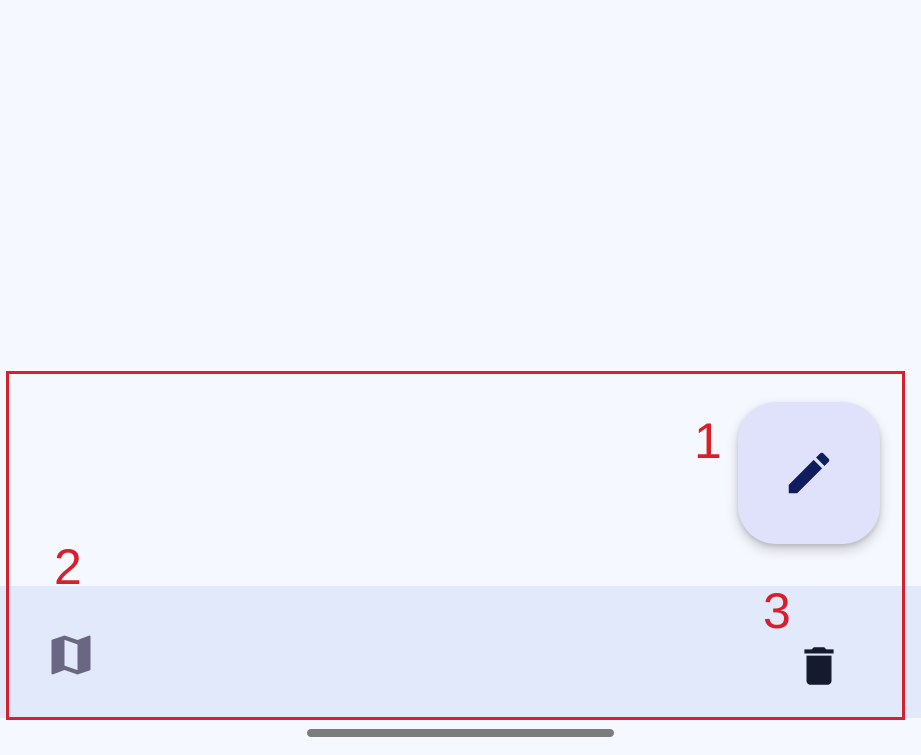 The width and height of the screenshot is (921, 755). I want to click on map-button, so click(71, 655).